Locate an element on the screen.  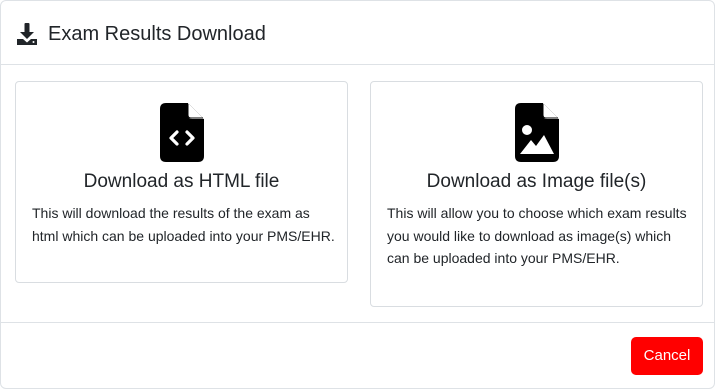
dialog-title: Exam Results Download is located at coordinates (157, 34).